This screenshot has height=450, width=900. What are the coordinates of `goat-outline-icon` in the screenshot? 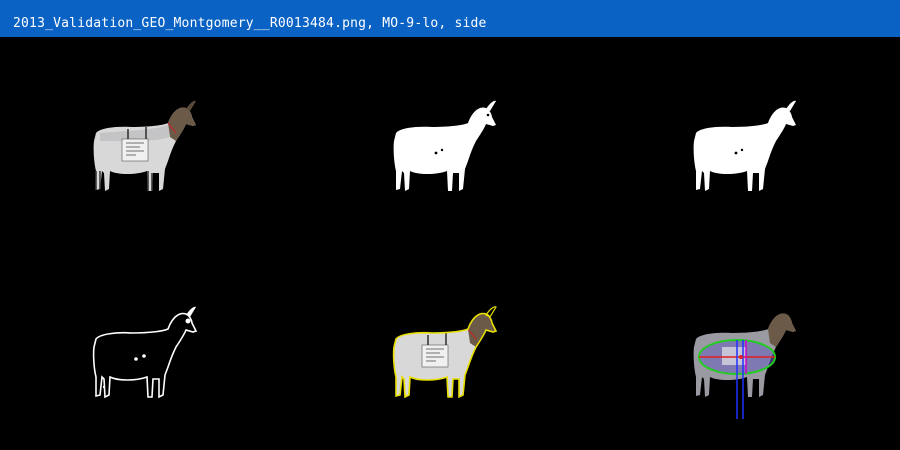 It's located at (144, 352).